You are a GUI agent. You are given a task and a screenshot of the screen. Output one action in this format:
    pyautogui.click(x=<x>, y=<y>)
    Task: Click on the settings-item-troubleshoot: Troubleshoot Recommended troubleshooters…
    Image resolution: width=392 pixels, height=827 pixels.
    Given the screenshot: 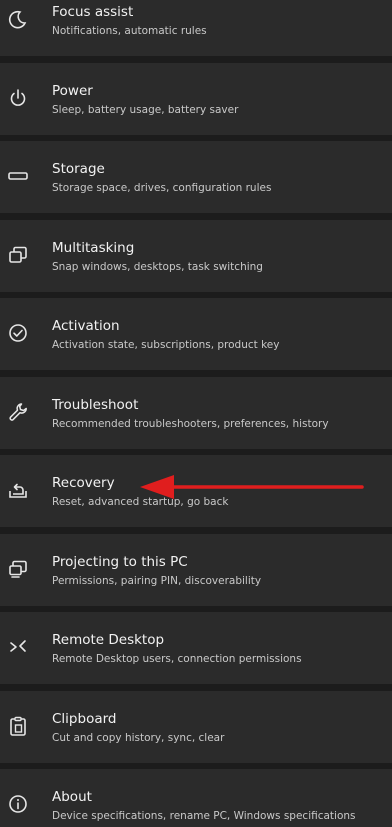 What is the action you would take?
    pyautogui.click(x=196, y=413)
    